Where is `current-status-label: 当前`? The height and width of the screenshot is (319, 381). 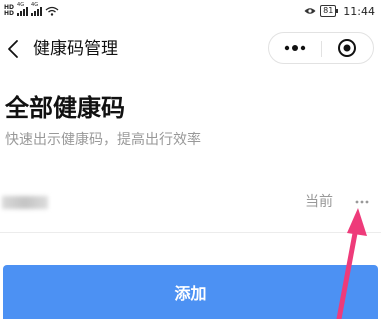 current-status-label: 当前 is located at coordinates (319, 202).